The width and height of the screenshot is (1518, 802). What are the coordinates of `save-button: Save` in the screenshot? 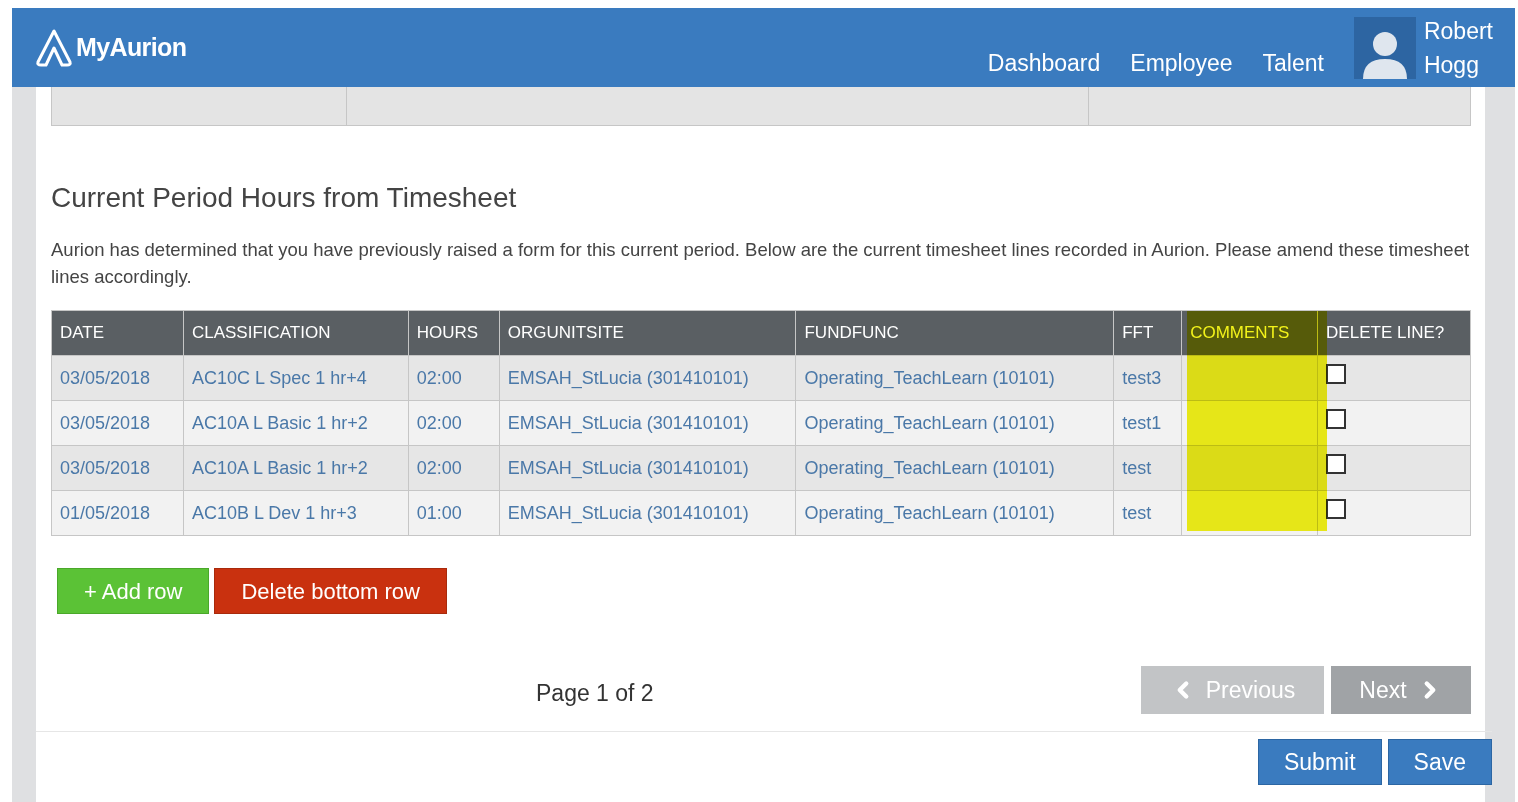 It's located at (1439, 762).